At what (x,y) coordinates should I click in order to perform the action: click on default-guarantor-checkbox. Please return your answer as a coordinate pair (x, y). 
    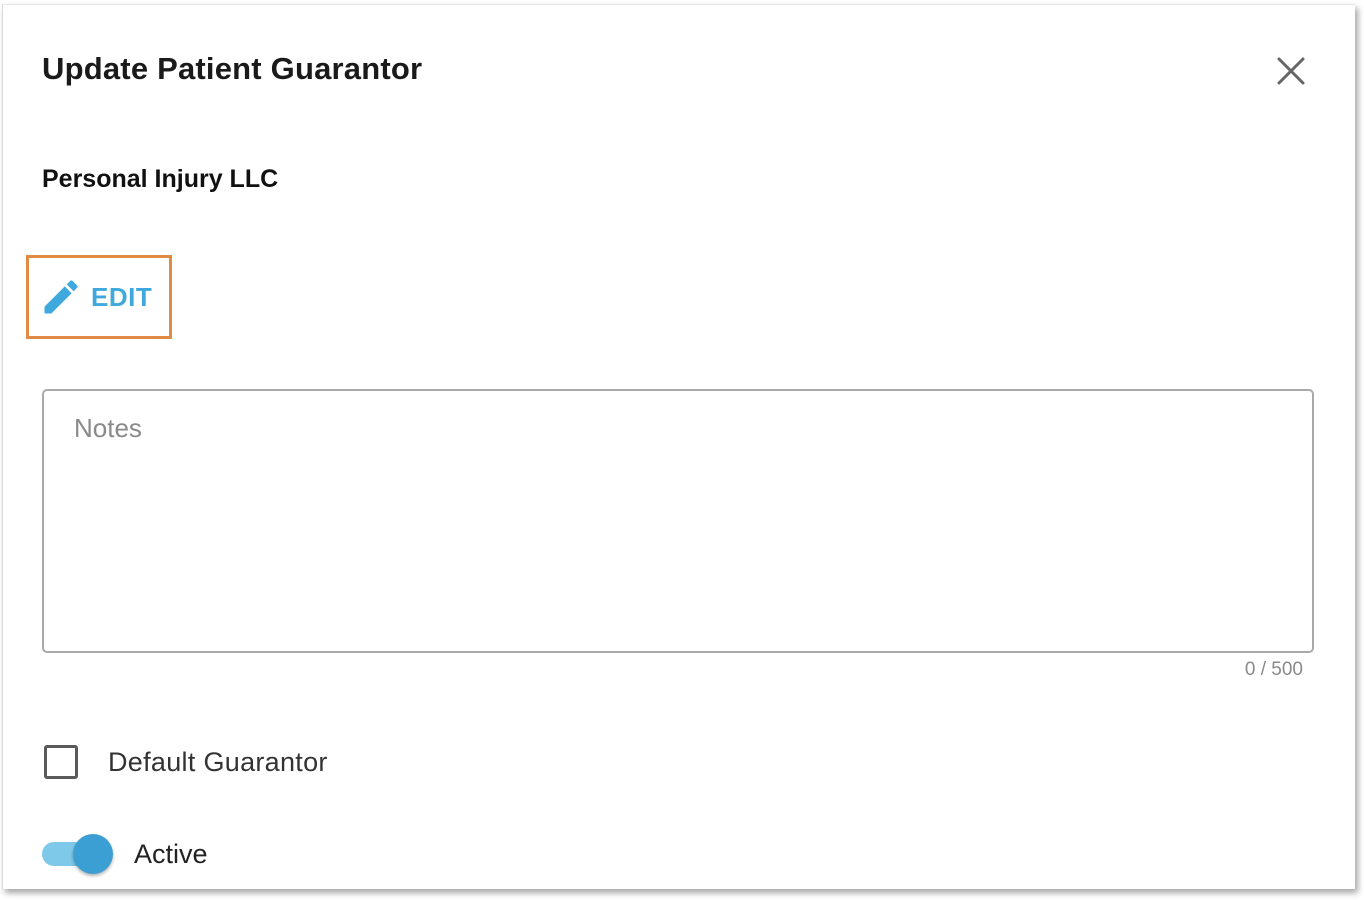
    Looking at the image, I should click on (61, 762).